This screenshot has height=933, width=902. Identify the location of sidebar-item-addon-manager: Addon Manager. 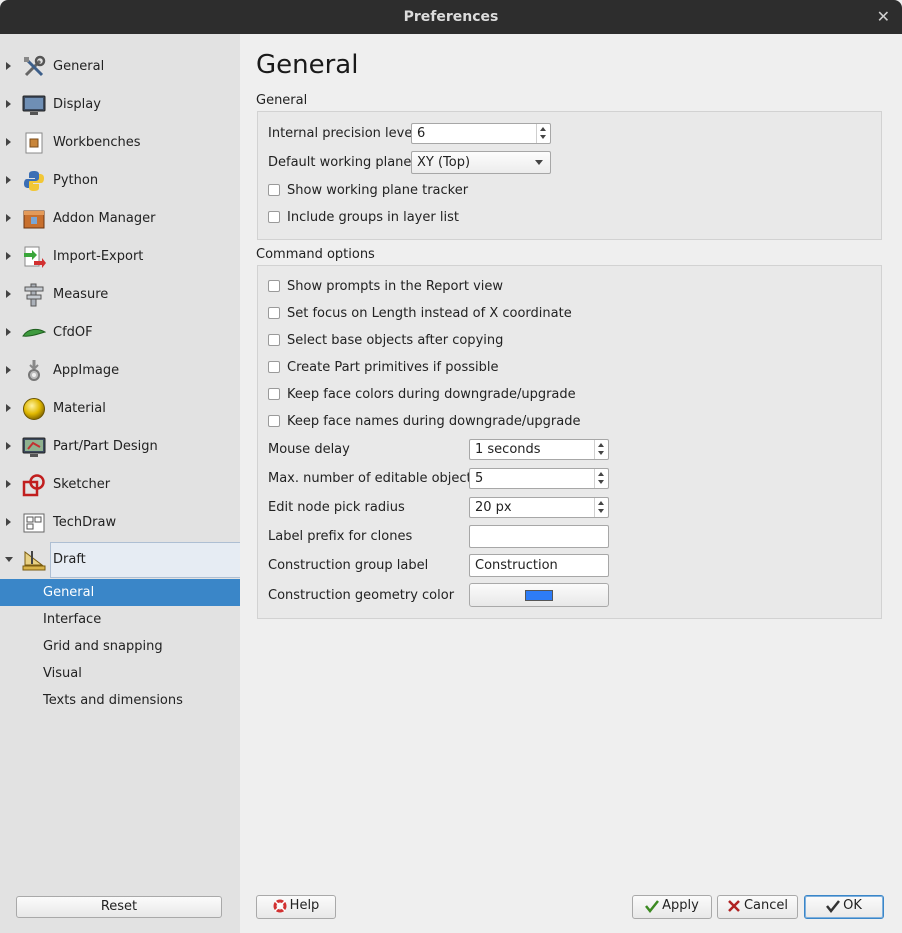
(120, 219).